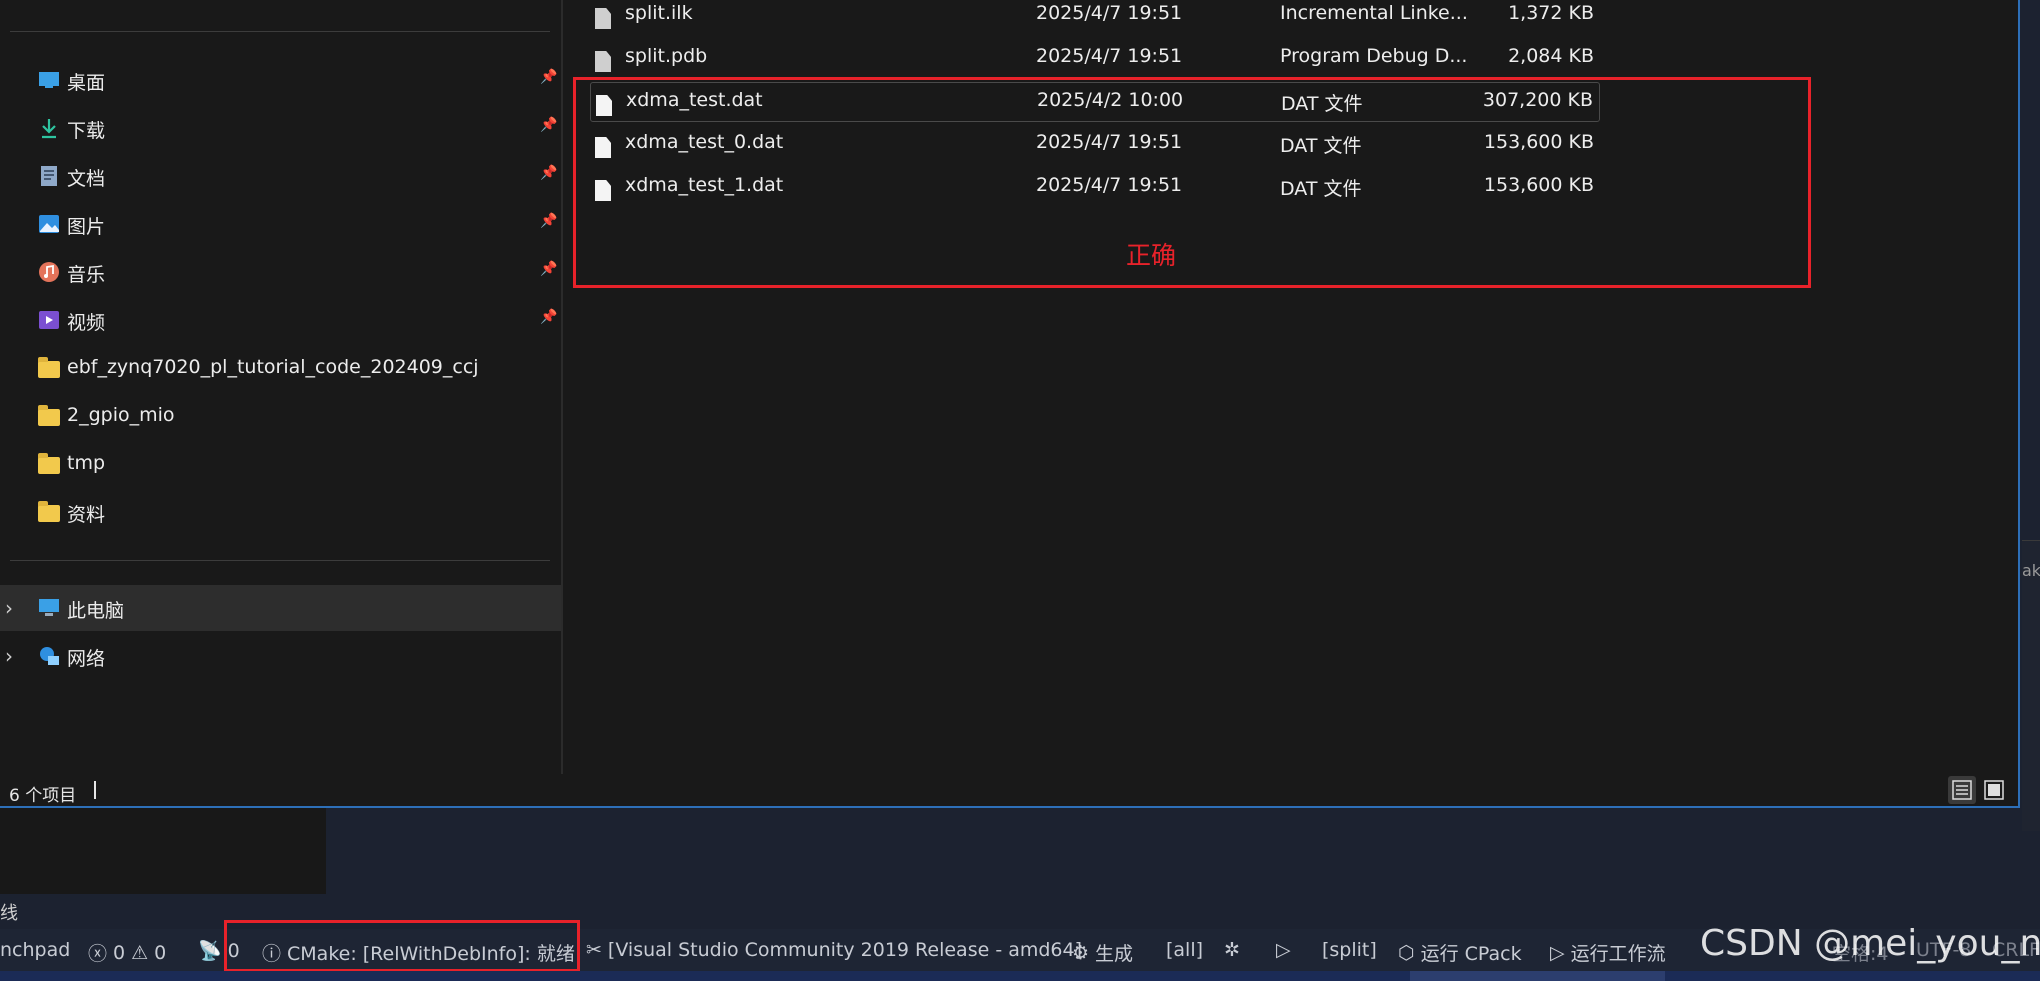  What do you see at coordinates (163, 851) in the screenshot?
I see `background-panel` at bounding box center [163, 851].